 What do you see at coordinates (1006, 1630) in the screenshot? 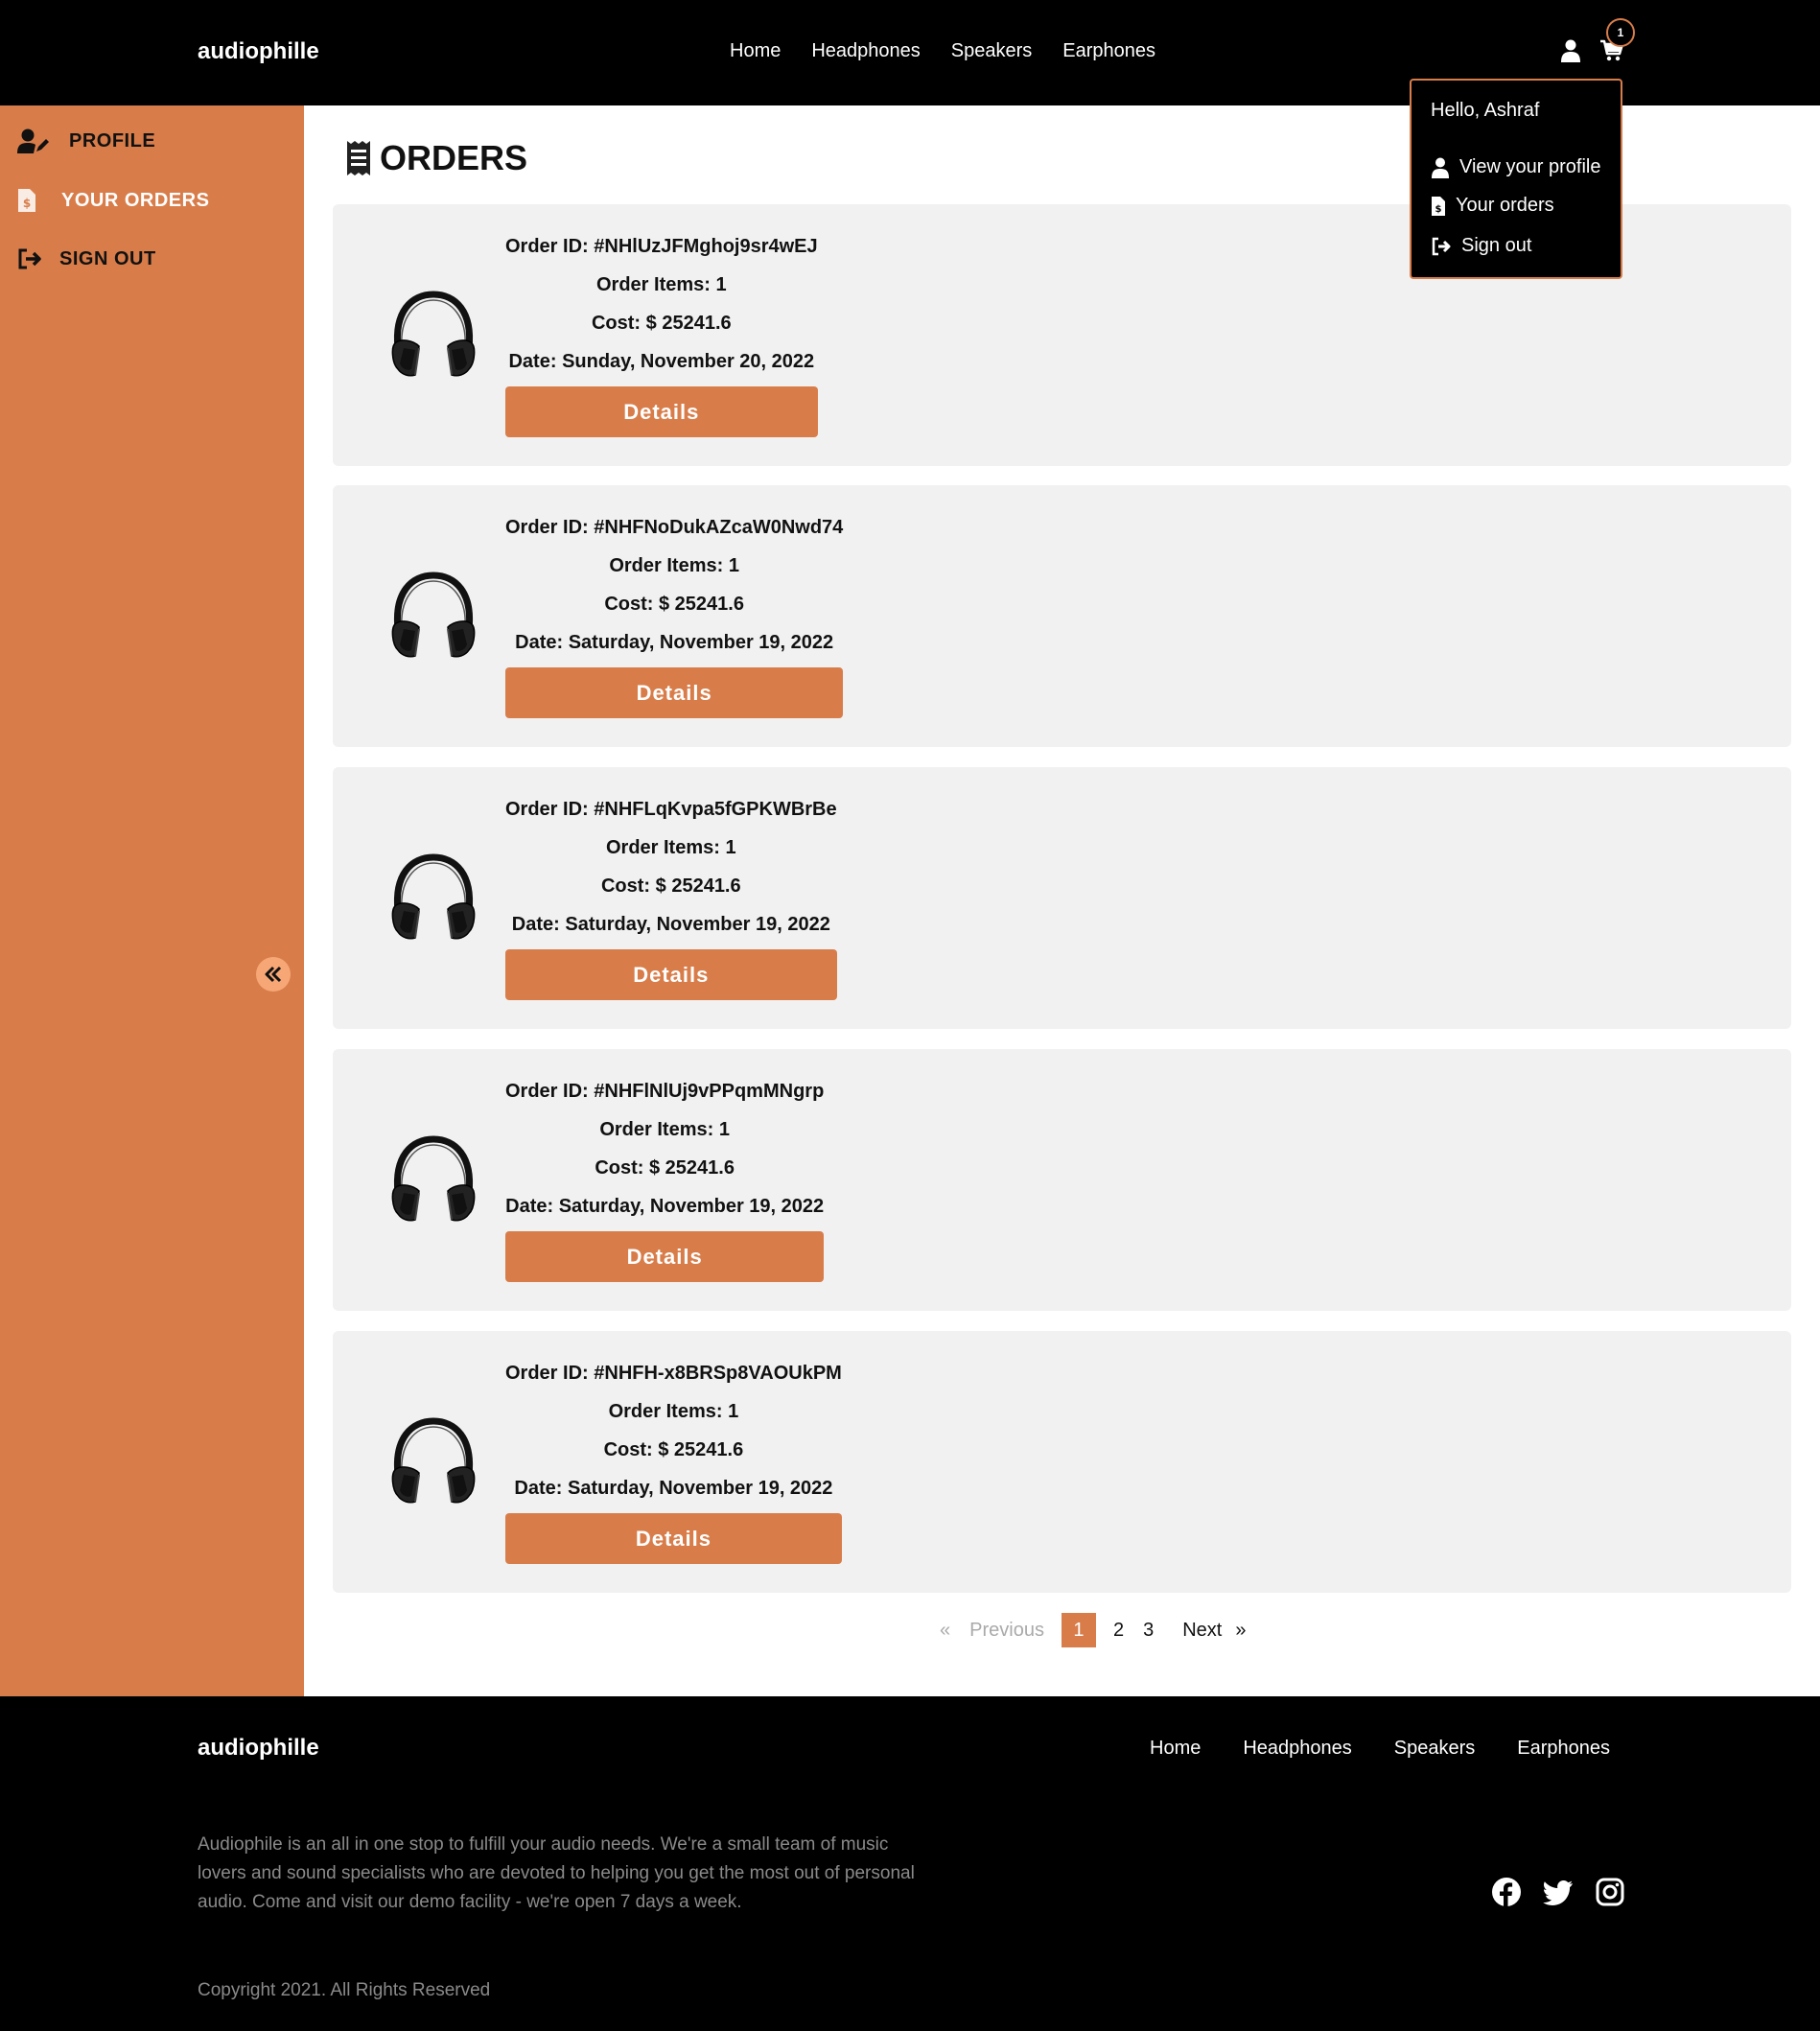
I see `pagination-previous: Previous` at bounding box center [1006, 1630].